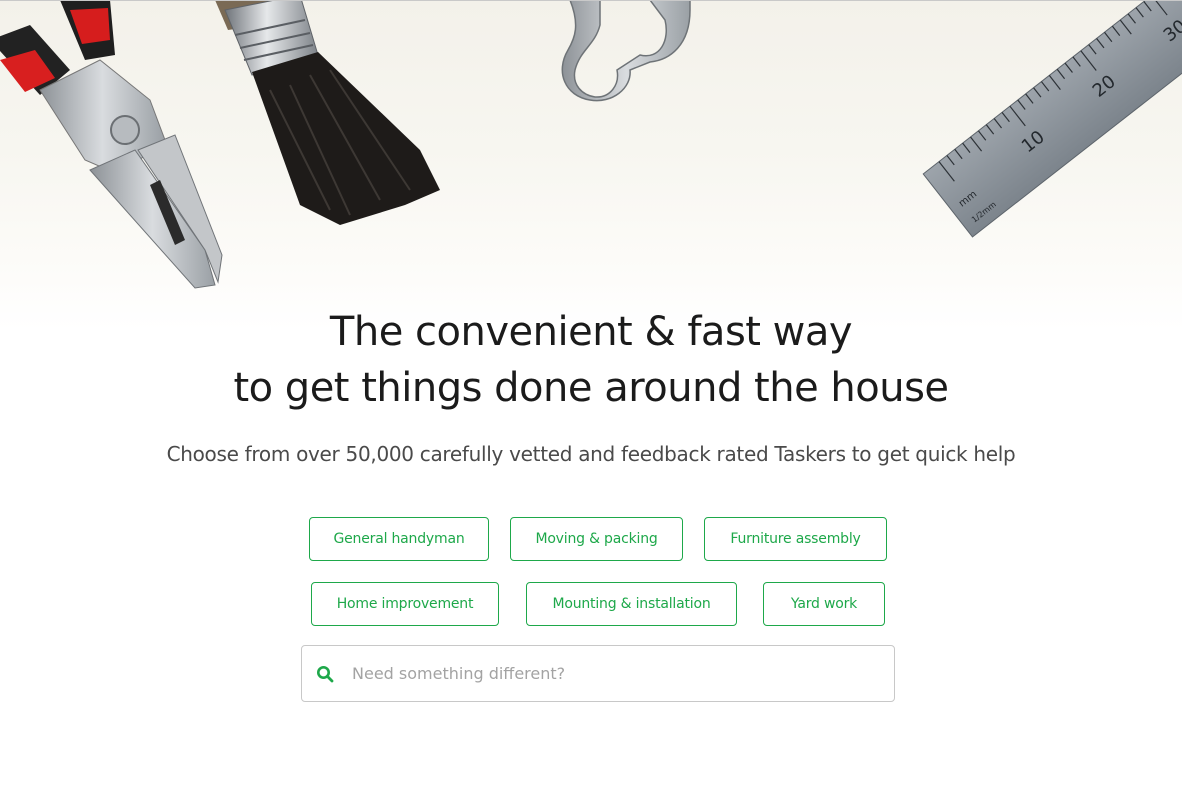 The width and height of the screenshot is (1182, 798). I want to click on search-input, so click(617, 673).